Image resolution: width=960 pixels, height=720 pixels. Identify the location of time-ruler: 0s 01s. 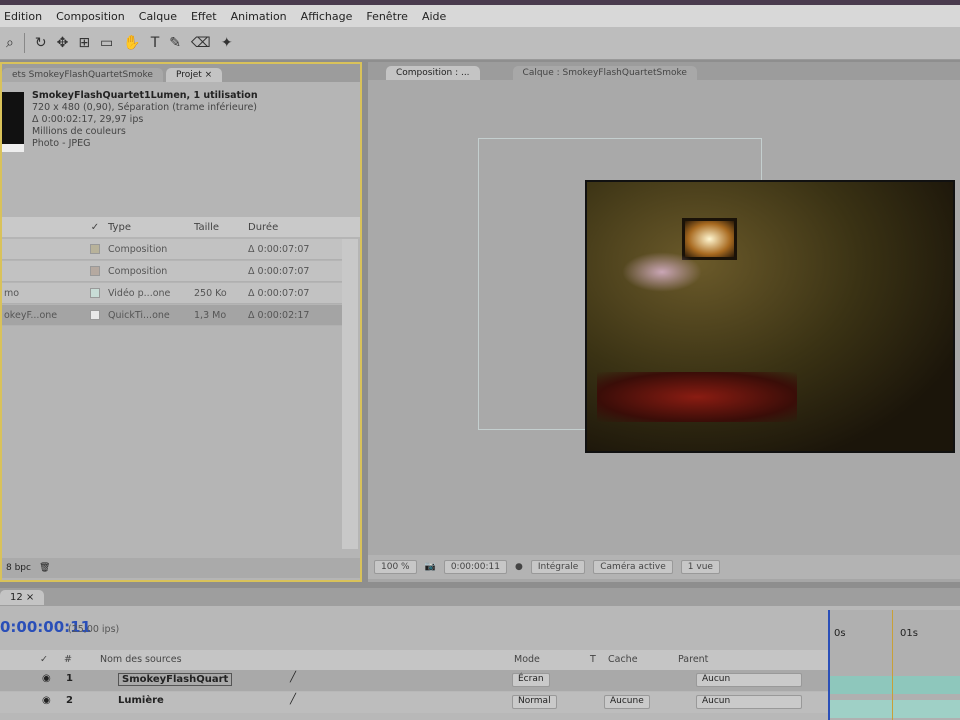
(894, 665).